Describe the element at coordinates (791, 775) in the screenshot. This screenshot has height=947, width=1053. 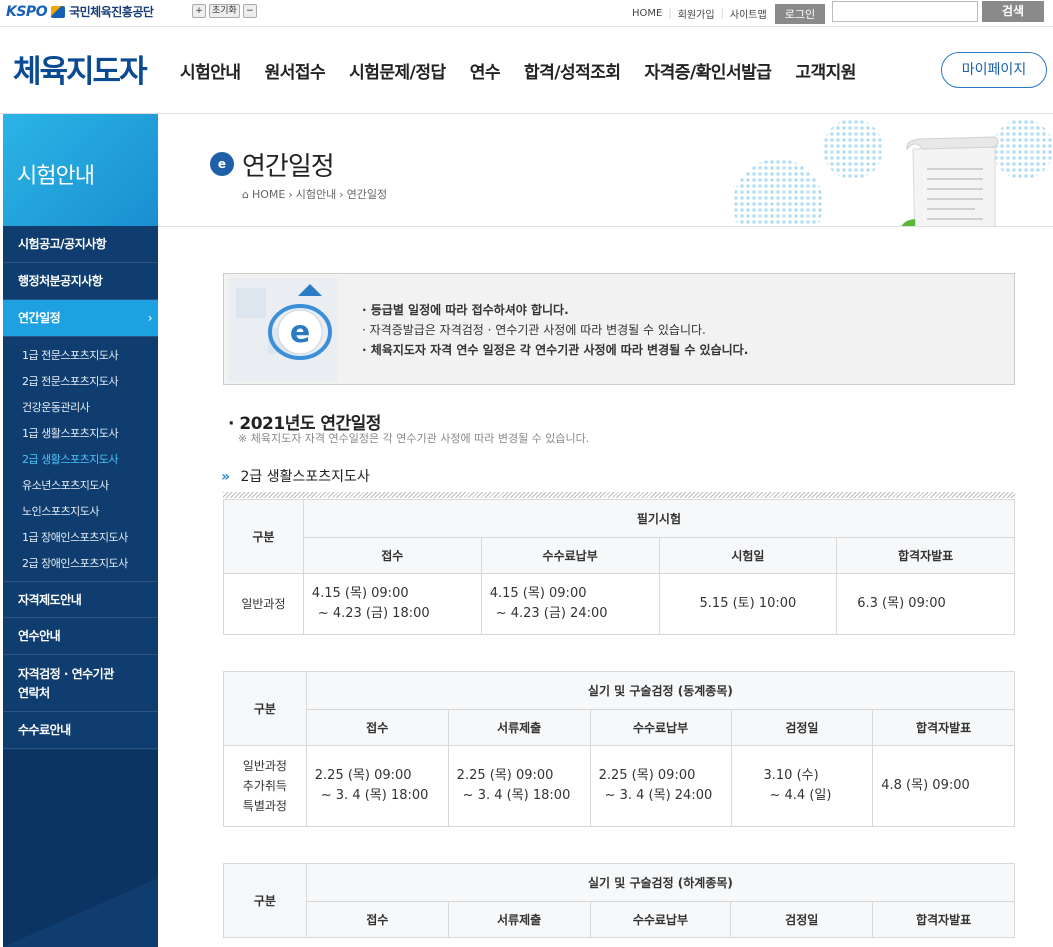
I see `cell-line: 3.10 (수)` at that location.